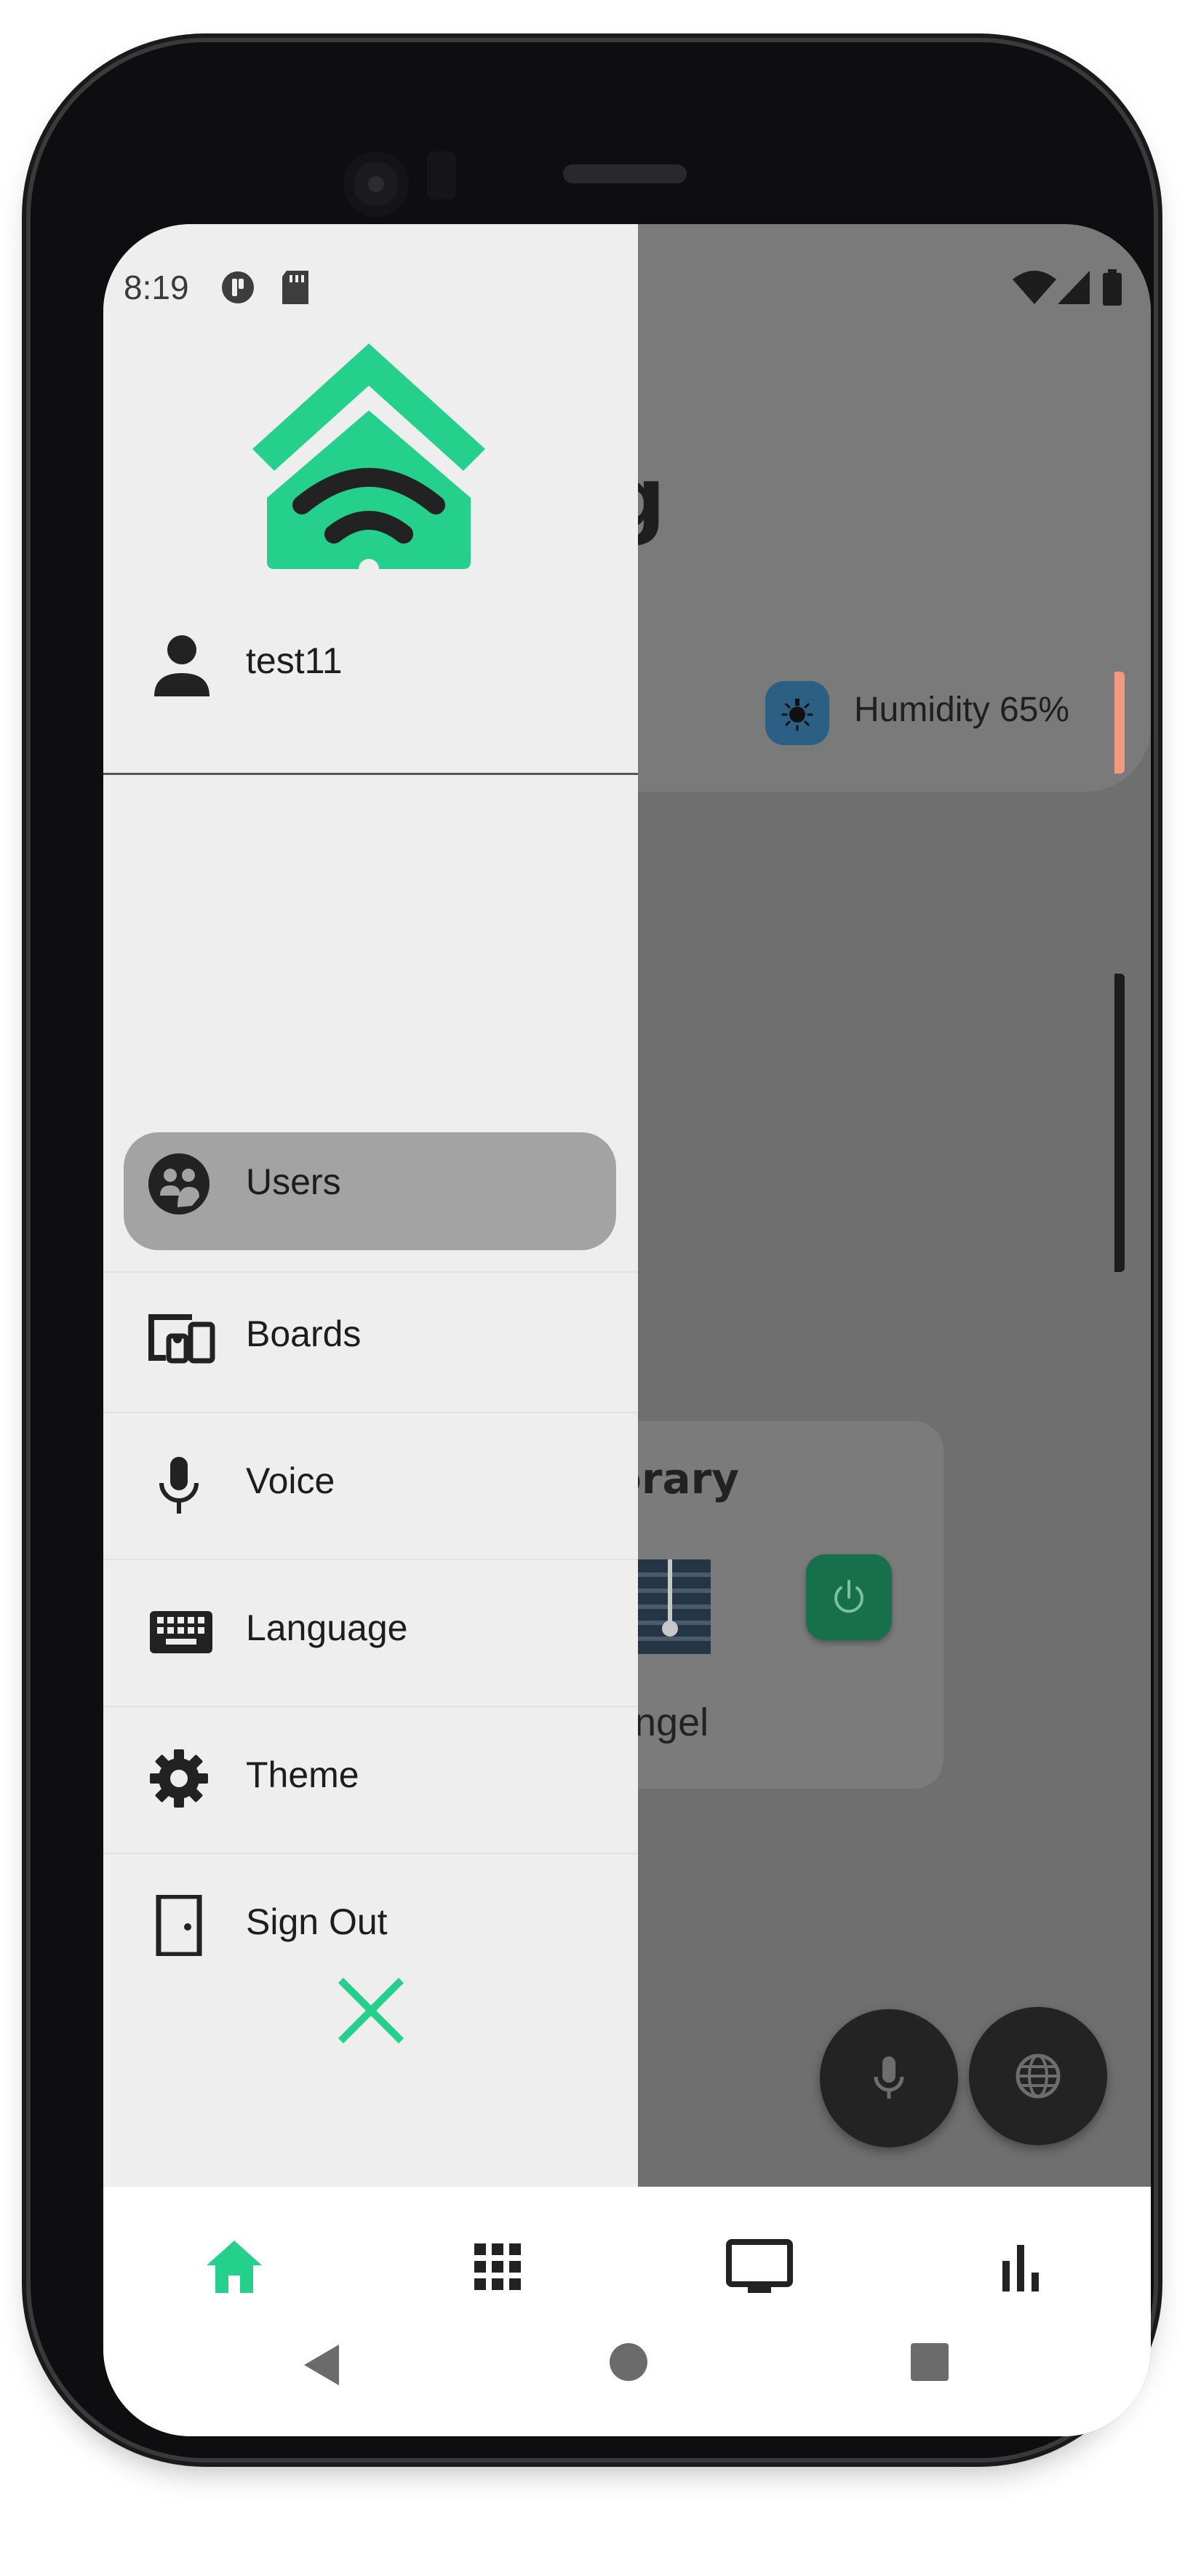 The image size is (1193, 2576). Describe the element at coordinates (321, 2365) in the screenshot. I see `back-icon` at that location.